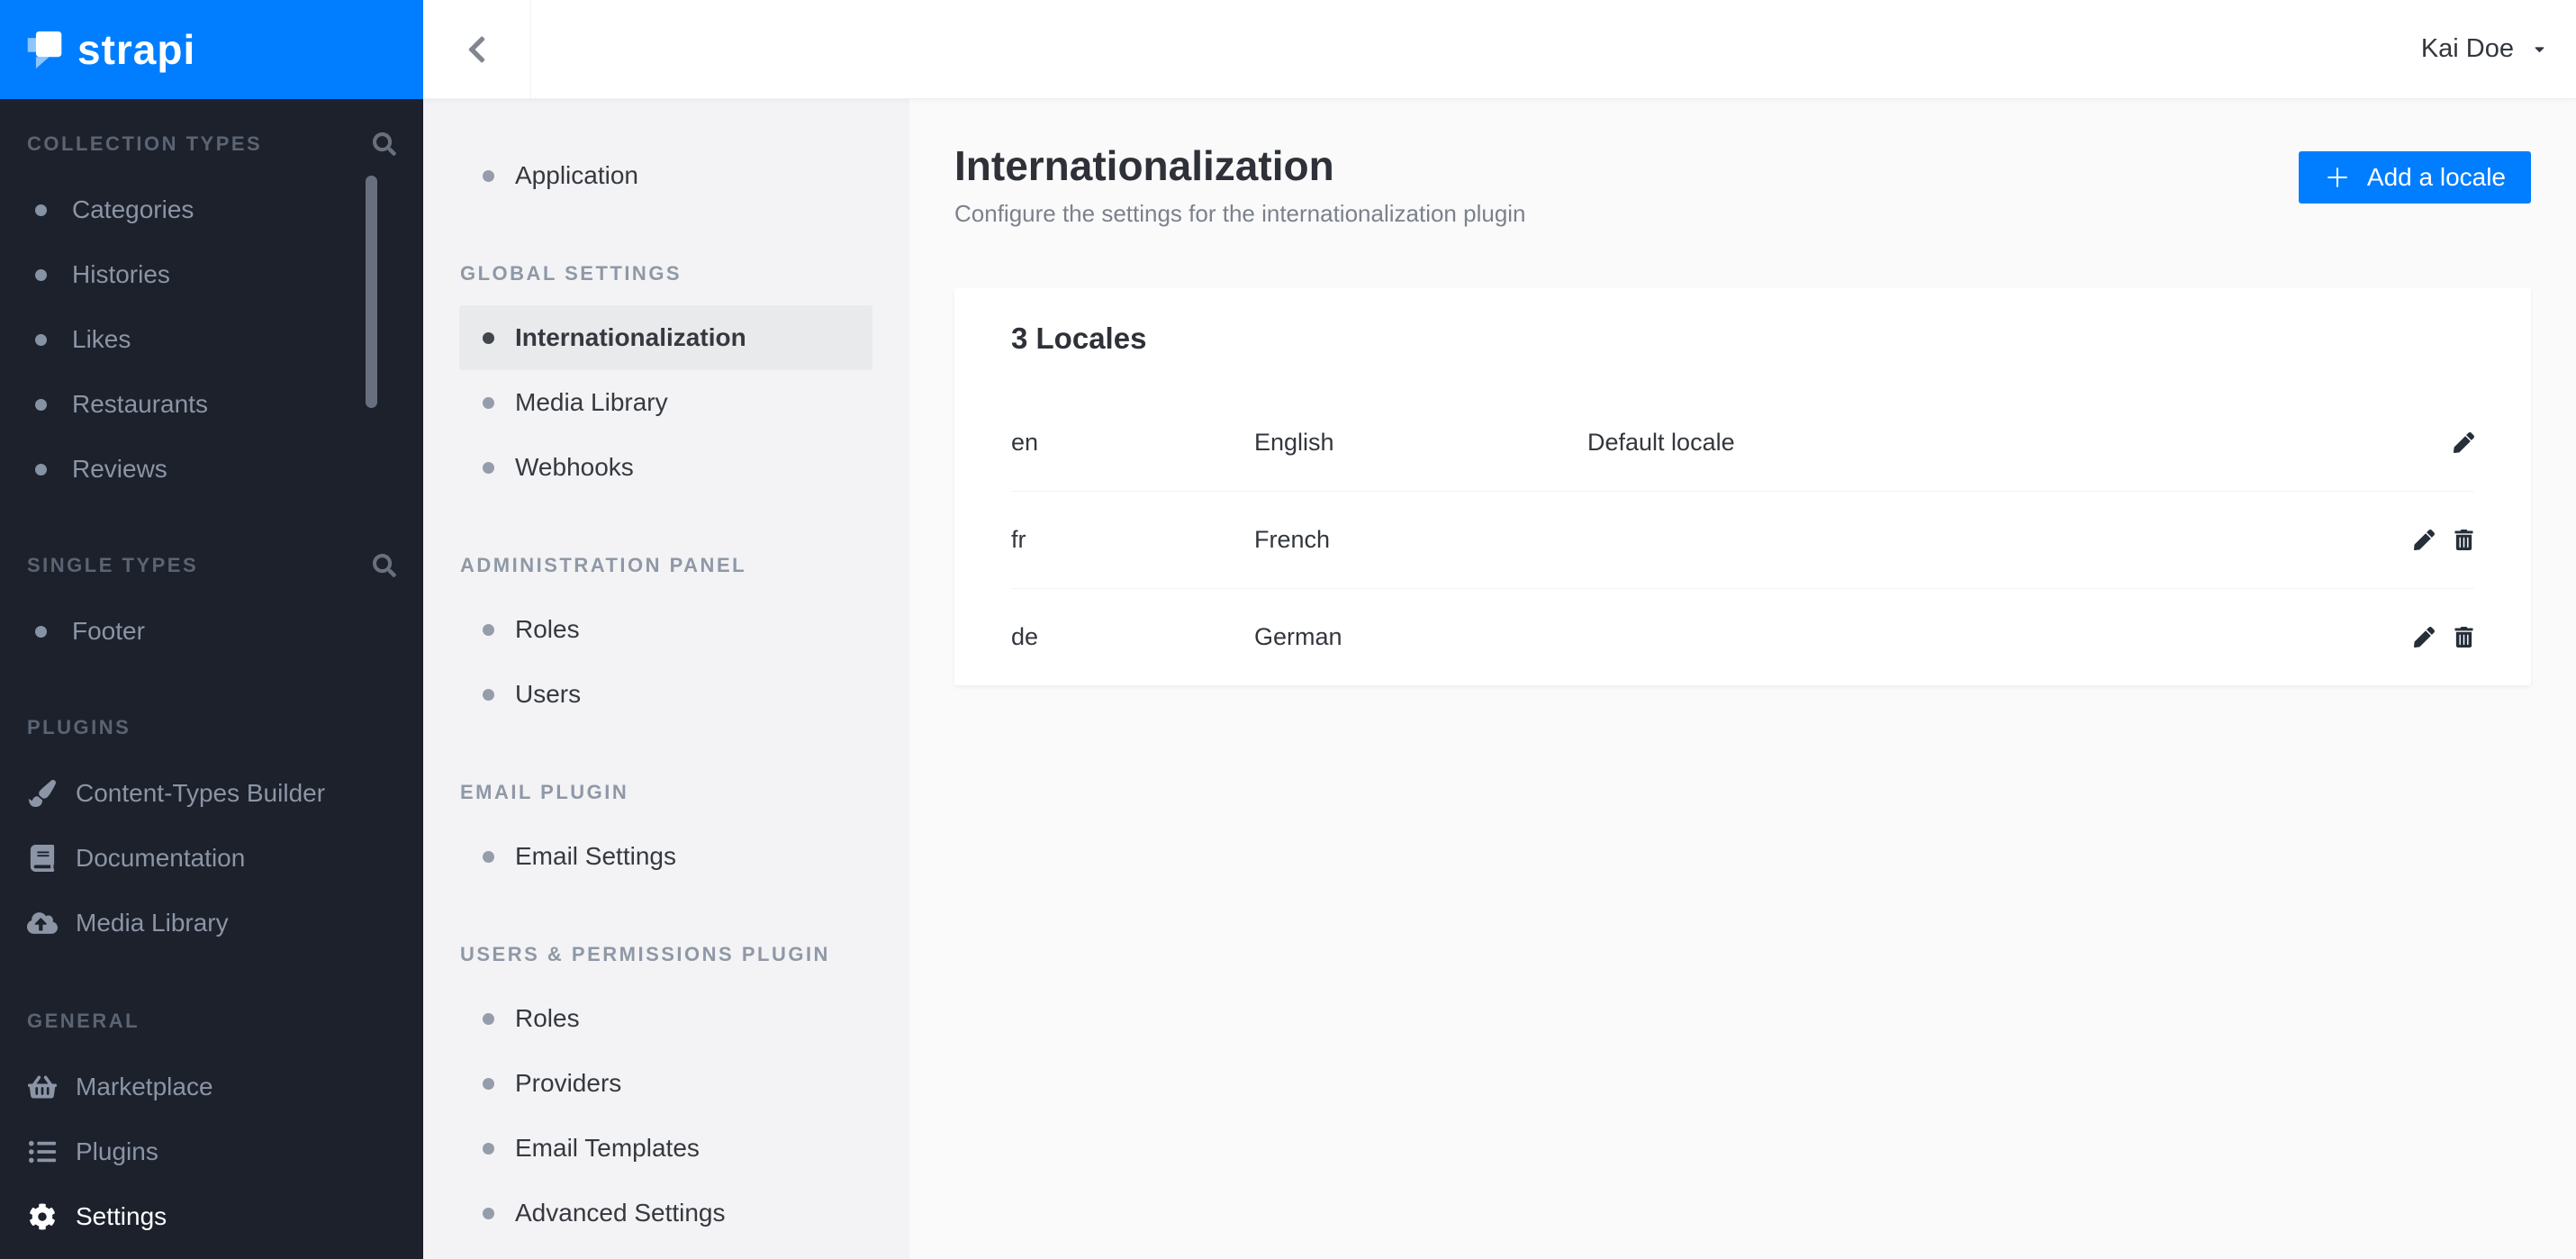 This screenshot has height=1259, width=2576. Describe the element at coordinates (83, 1021) in the screenshot. I see `general-heading: GENERAL` at that location.